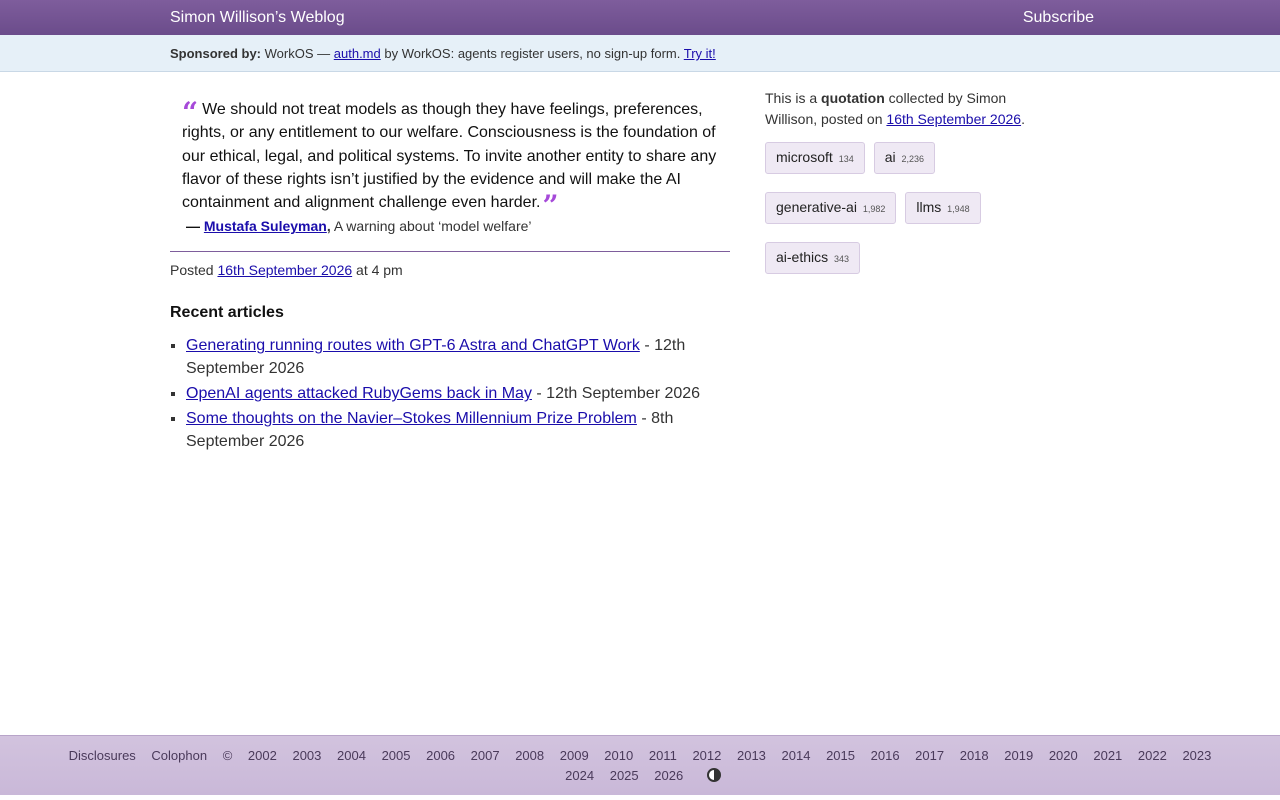 The height and width of the screenshot is (800, 1280). Describe the element at coordinates (668, 775) in the screenshot. I see `year-link-2026: 2026` at that location.